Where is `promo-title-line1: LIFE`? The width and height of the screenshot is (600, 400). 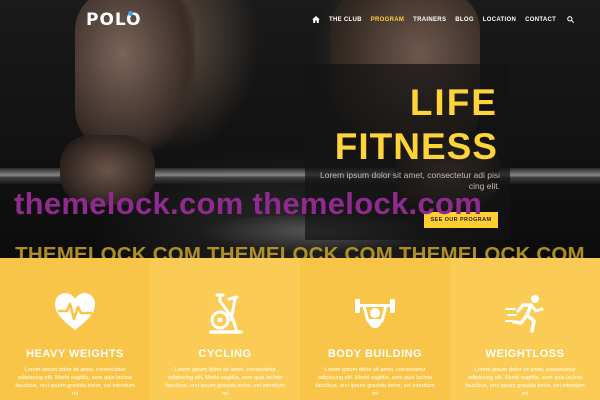 promo-title-line1: LIFE is located at coordinates (453, 102).